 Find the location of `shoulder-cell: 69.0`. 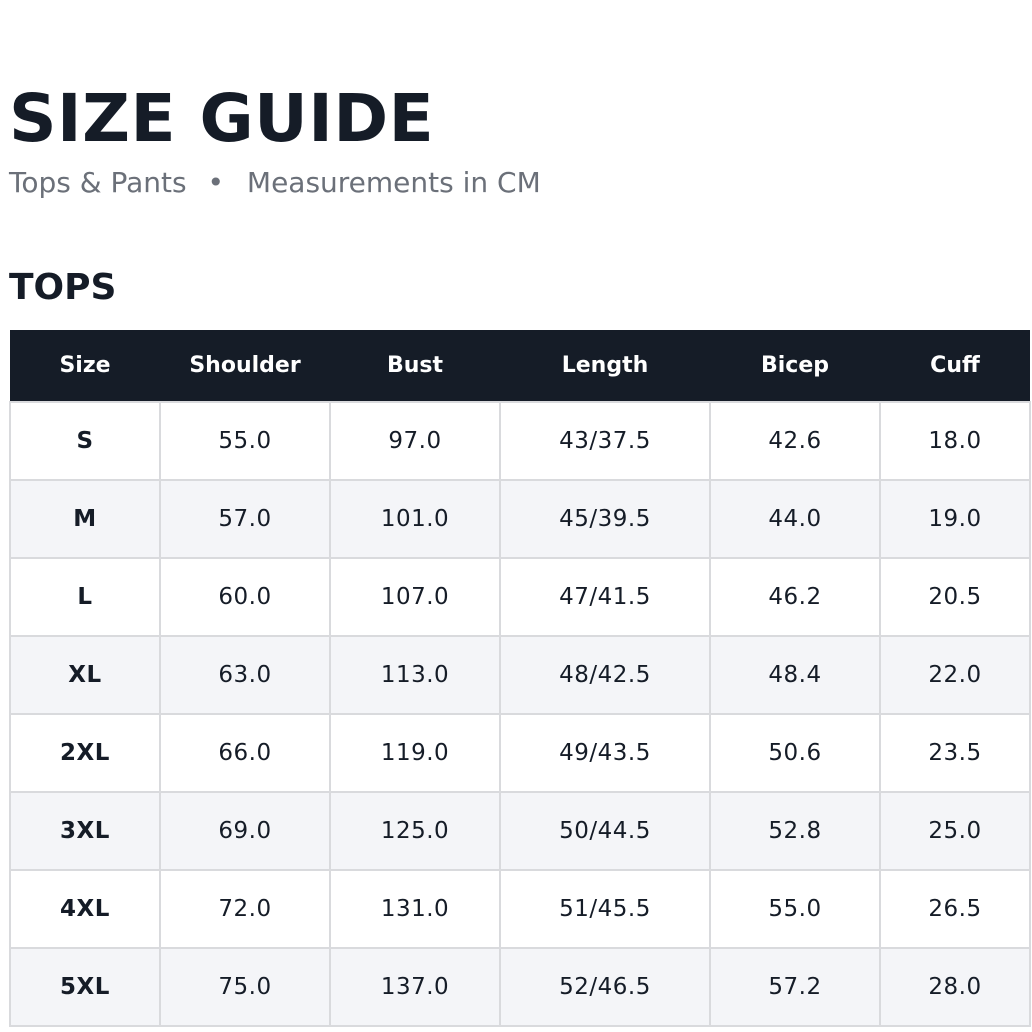

shoulder-cell: 69.0 is located at coordinates (245, 831).